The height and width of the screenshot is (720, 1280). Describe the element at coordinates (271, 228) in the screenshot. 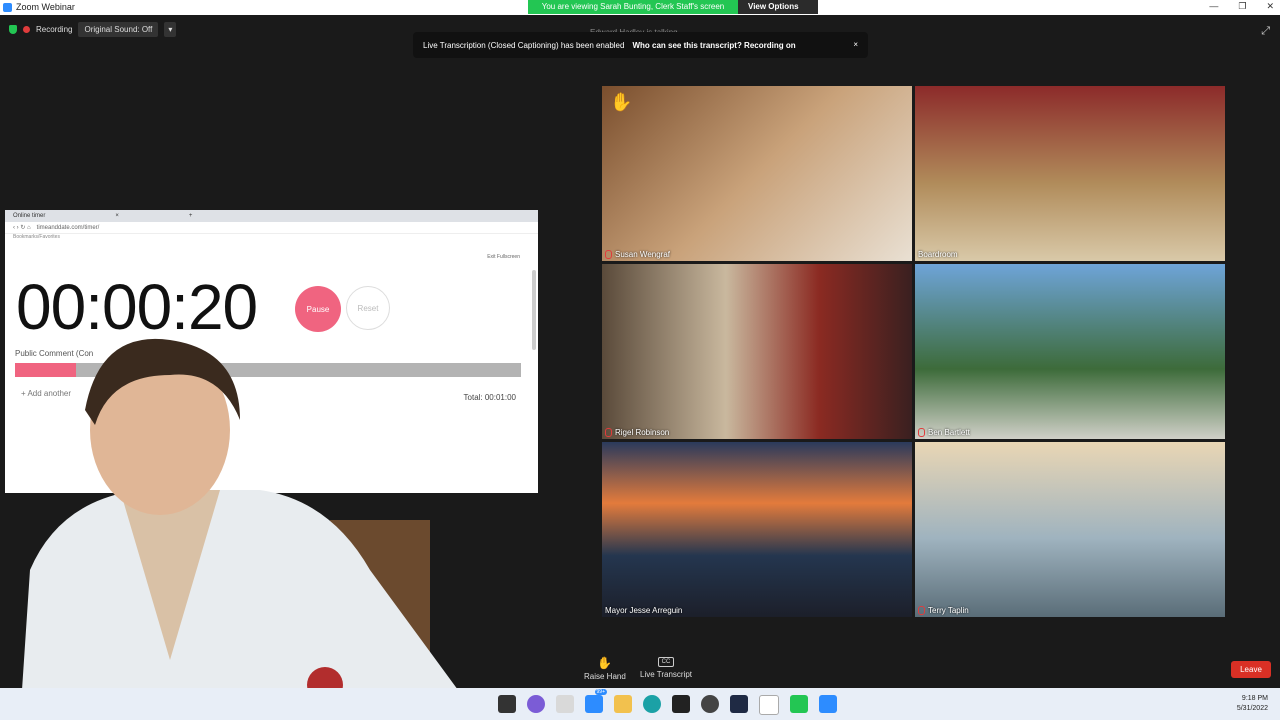

I see `address-bar: ‹ › ↻ ⌂ timeanddate.com/timer/` at that location.